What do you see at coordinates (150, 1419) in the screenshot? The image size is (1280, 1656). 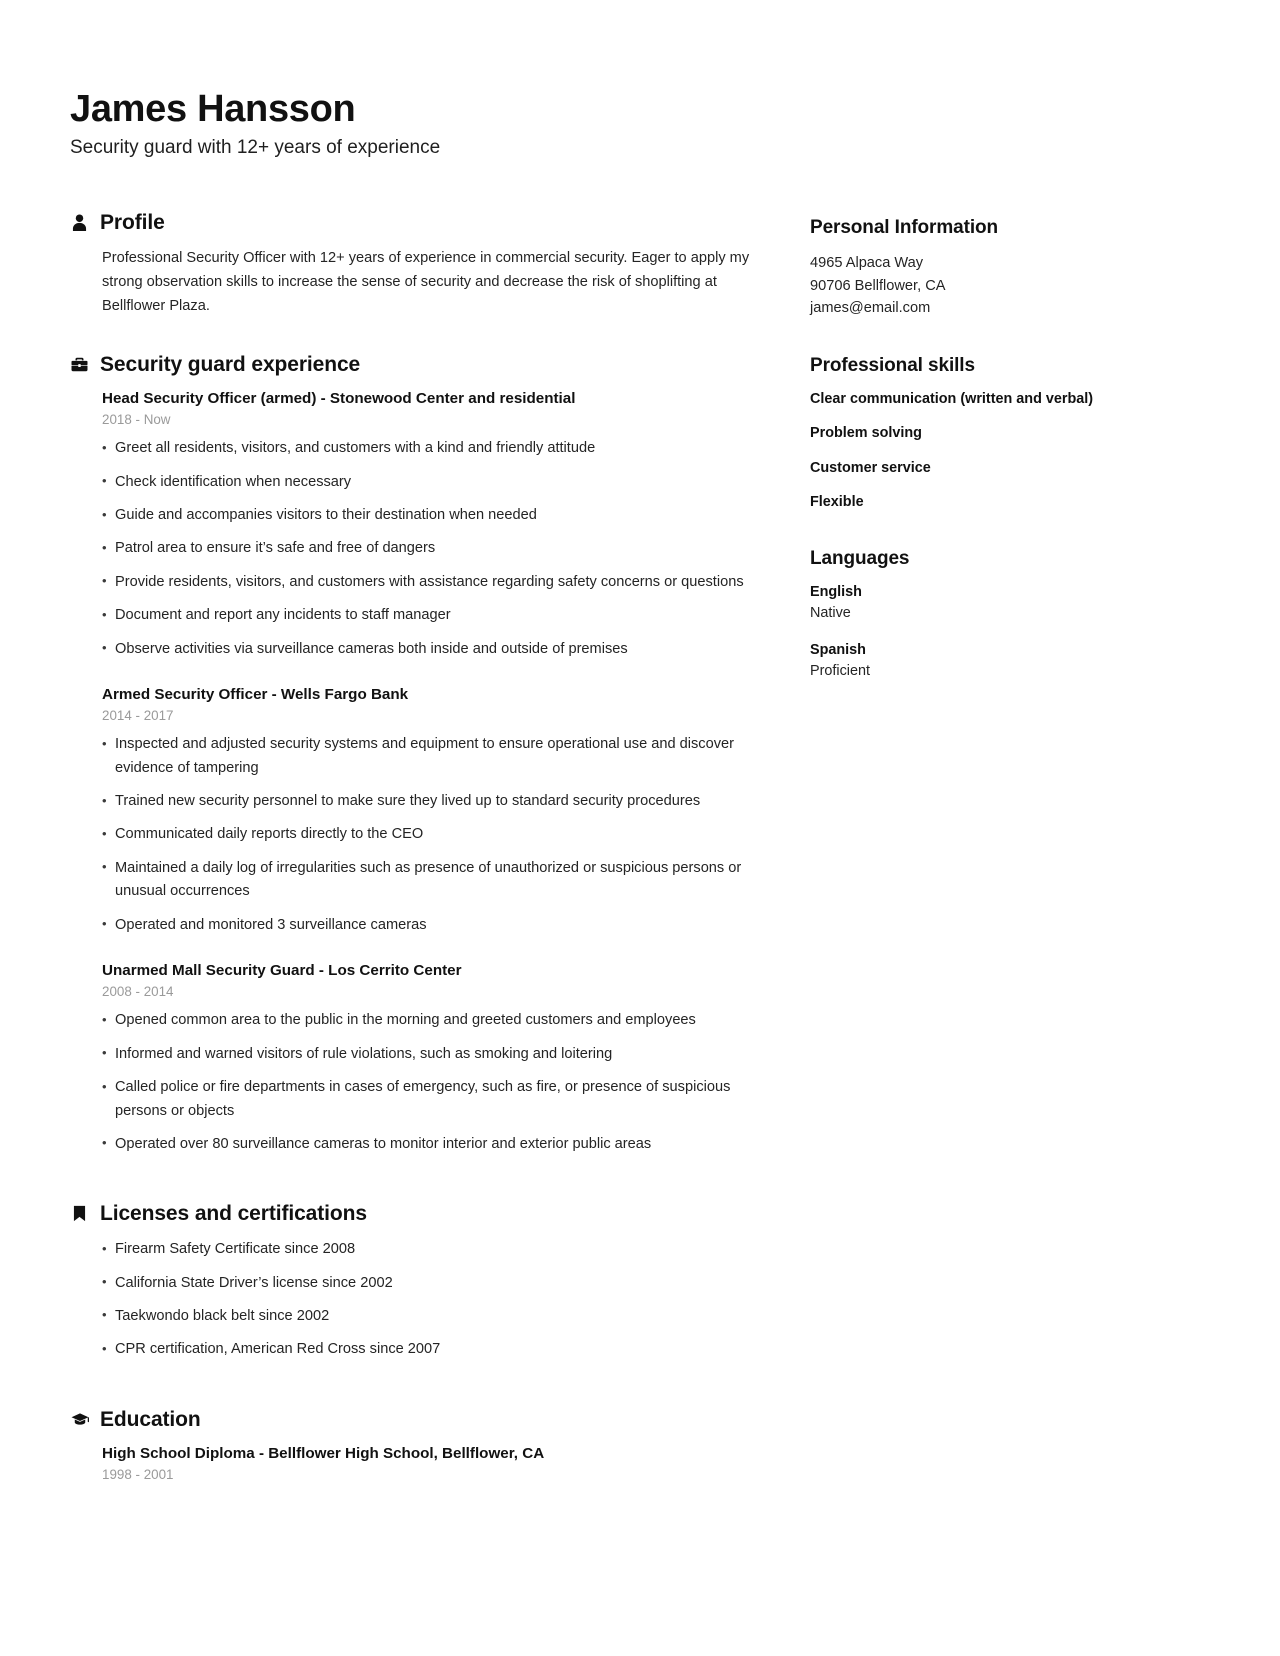 I see `section-title-education: Education` at bounding box center [150, 1419].